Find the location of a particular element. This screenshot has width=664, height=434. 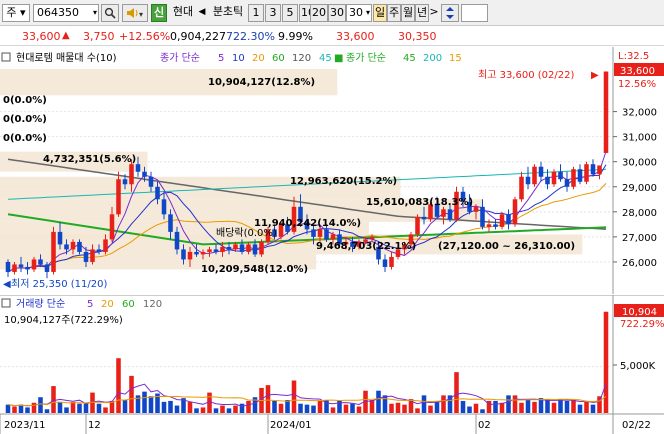

time-axis: 2023/11 12 2024/01 02 02/22 is located at coordinates (332, 423).